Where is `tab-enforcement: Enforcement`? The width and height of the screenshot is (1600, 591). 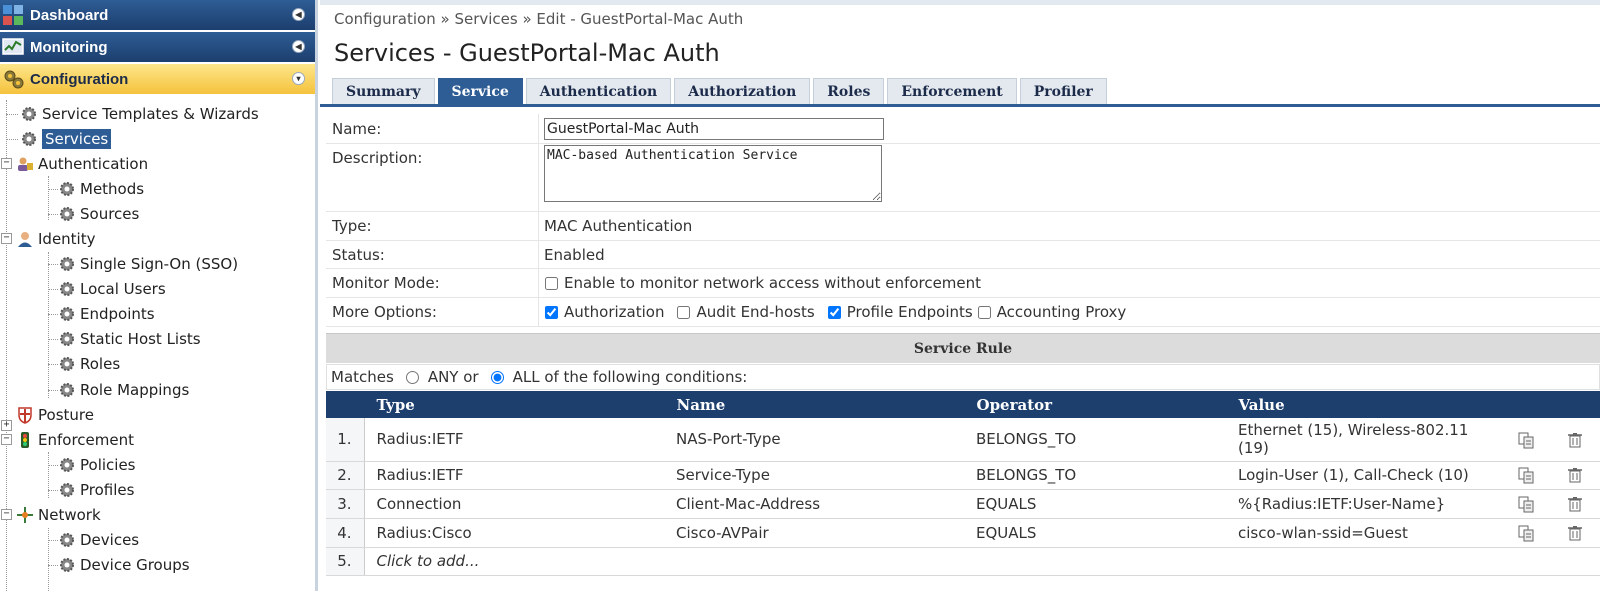 tab-enforcement: Enforcement is located at coordinates (952, 91).